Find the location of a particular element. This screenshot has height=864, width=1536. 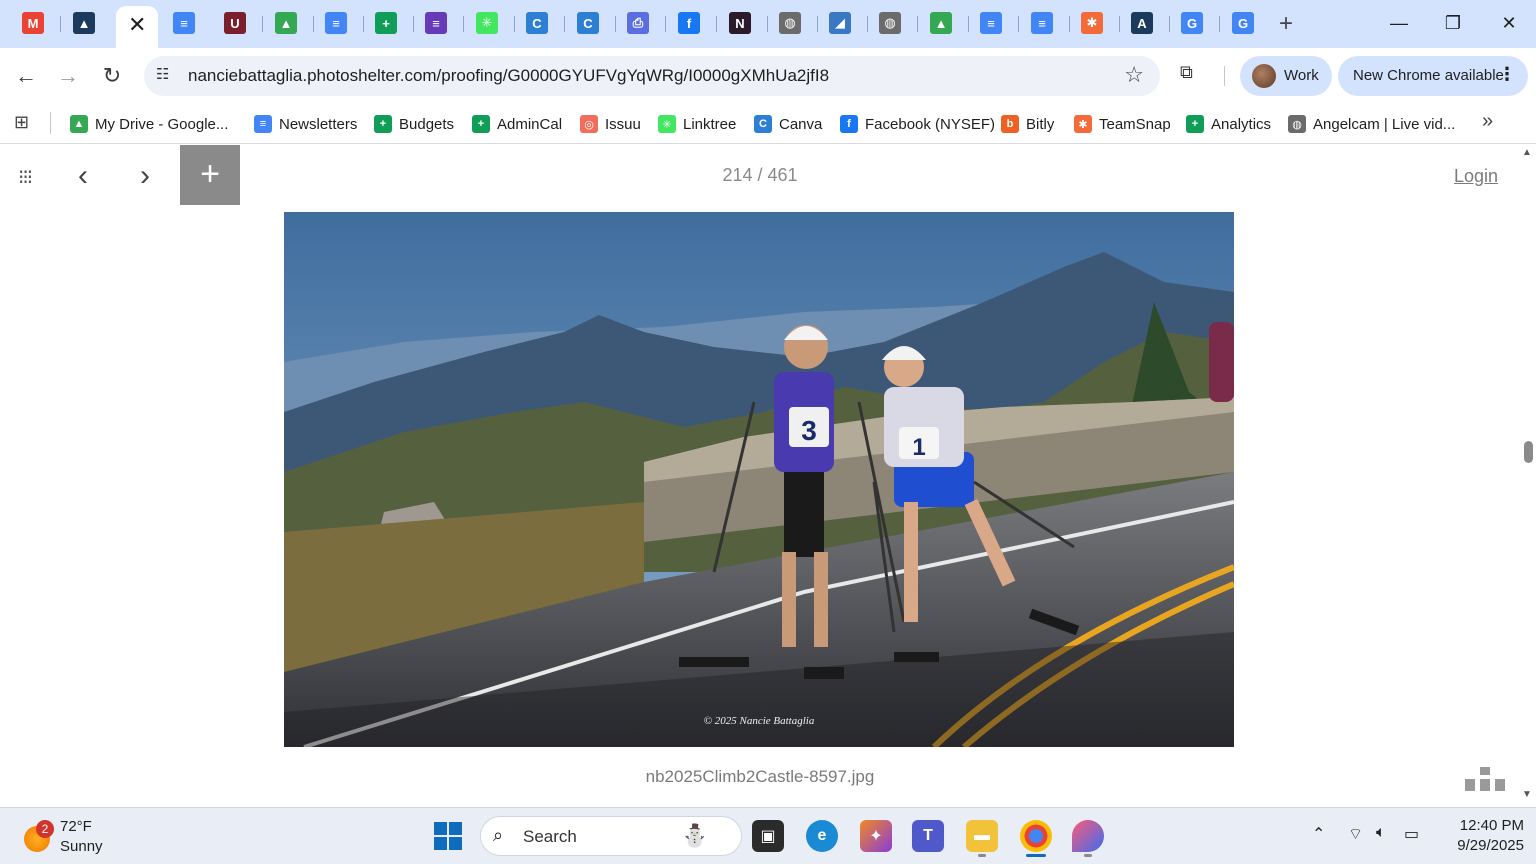

next-photo-button: › is located at coordinates (145, 176).